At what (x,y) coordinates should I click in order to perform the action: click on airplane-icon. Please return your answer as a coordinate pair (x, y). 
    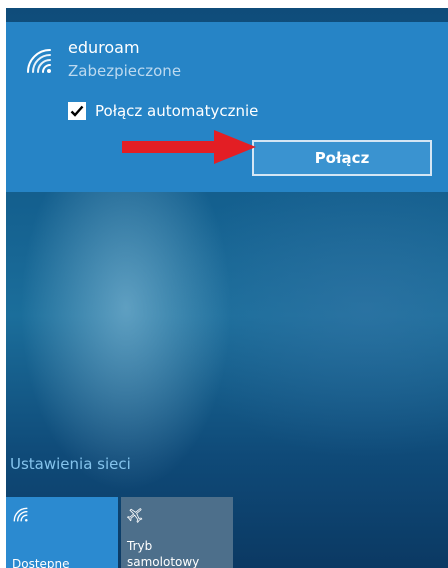
    Looking at the image, I should click on (135, 516).